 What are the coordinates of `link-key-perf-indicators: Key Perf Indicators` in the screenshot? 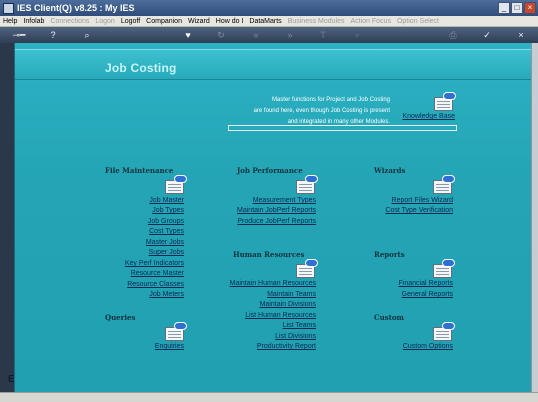 It's located at (154, 263).